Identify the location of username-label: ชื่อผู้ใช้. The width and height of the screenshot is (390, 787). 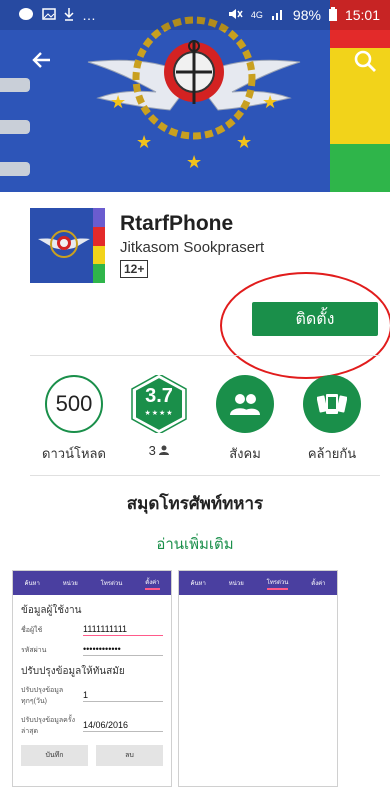
(32, 630).